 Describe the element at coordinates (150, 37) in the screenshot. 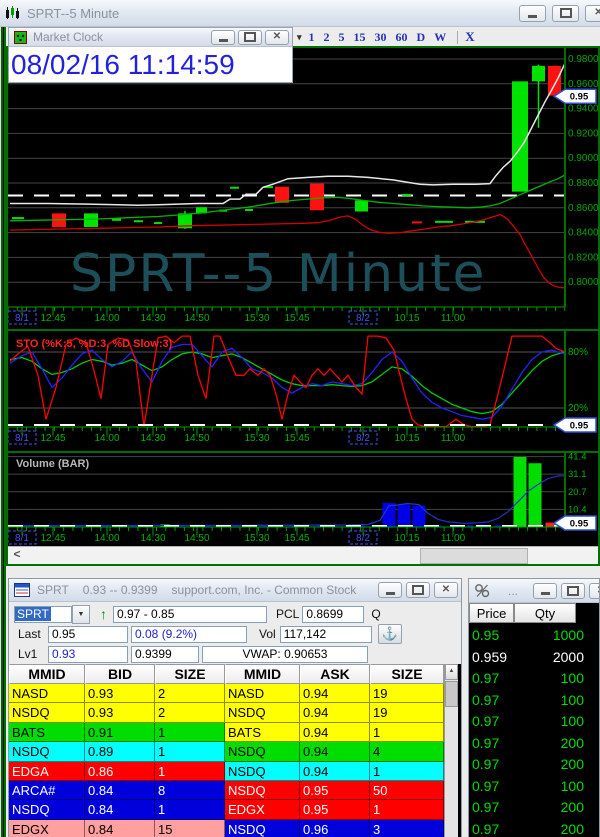

I see `market-clock-titlebar: Market Clock ✕` at that location.